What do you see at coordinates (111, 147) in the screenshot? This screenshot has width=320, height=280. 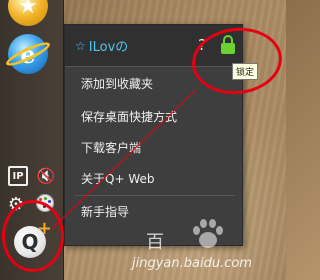 I see `menu-item-download-client: 下载客户端` at bounding box center [111, 147].